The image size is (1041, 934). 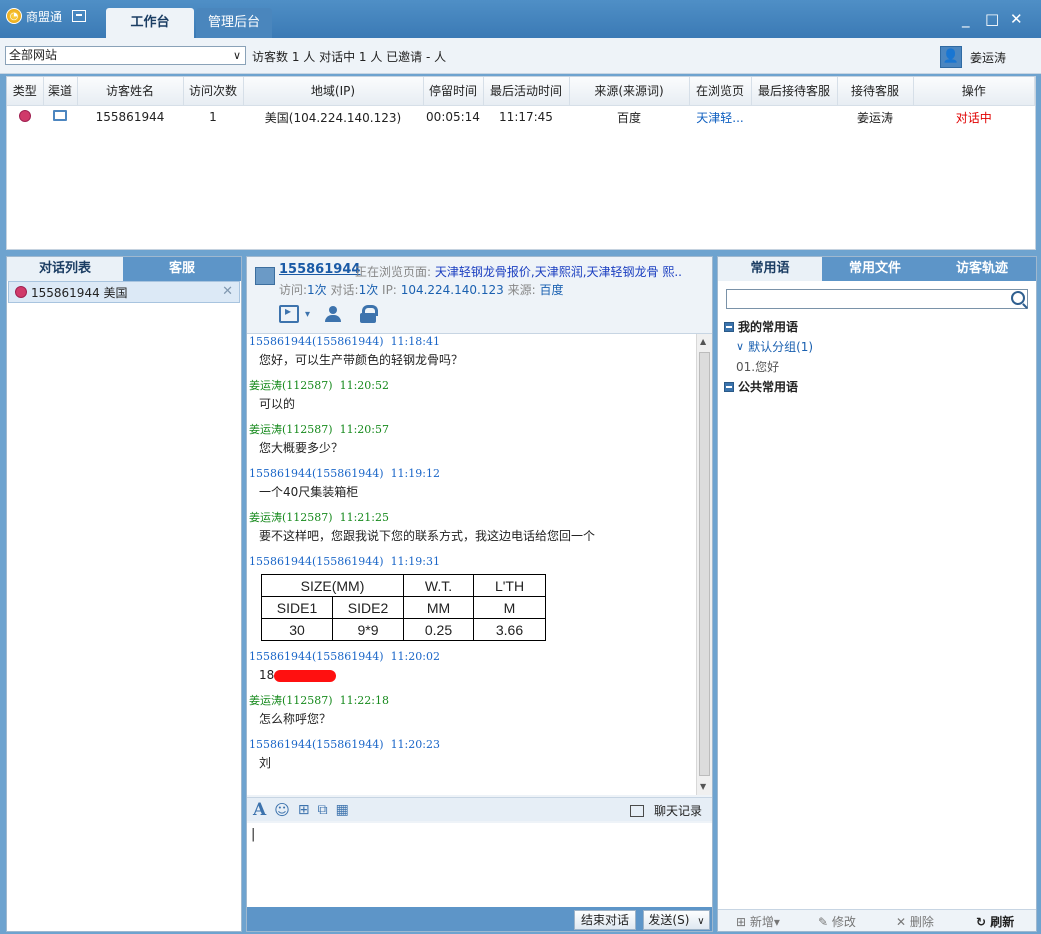 What do you see at coordinates (79, 16) in the screenshot?
I see `app-menu-icon` at bounding box center [79, 16].